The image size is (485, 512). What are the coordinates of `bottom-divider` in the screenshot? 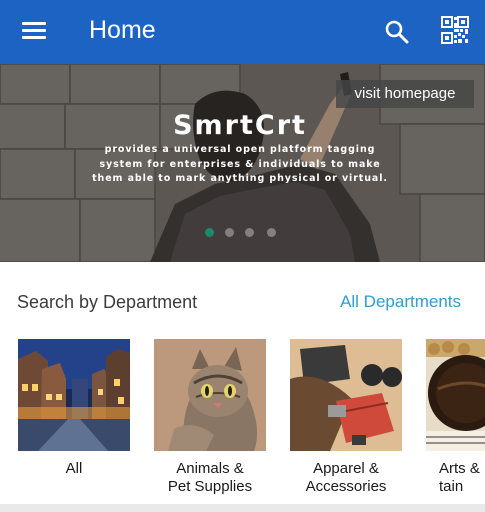 It's located at (242, 508).